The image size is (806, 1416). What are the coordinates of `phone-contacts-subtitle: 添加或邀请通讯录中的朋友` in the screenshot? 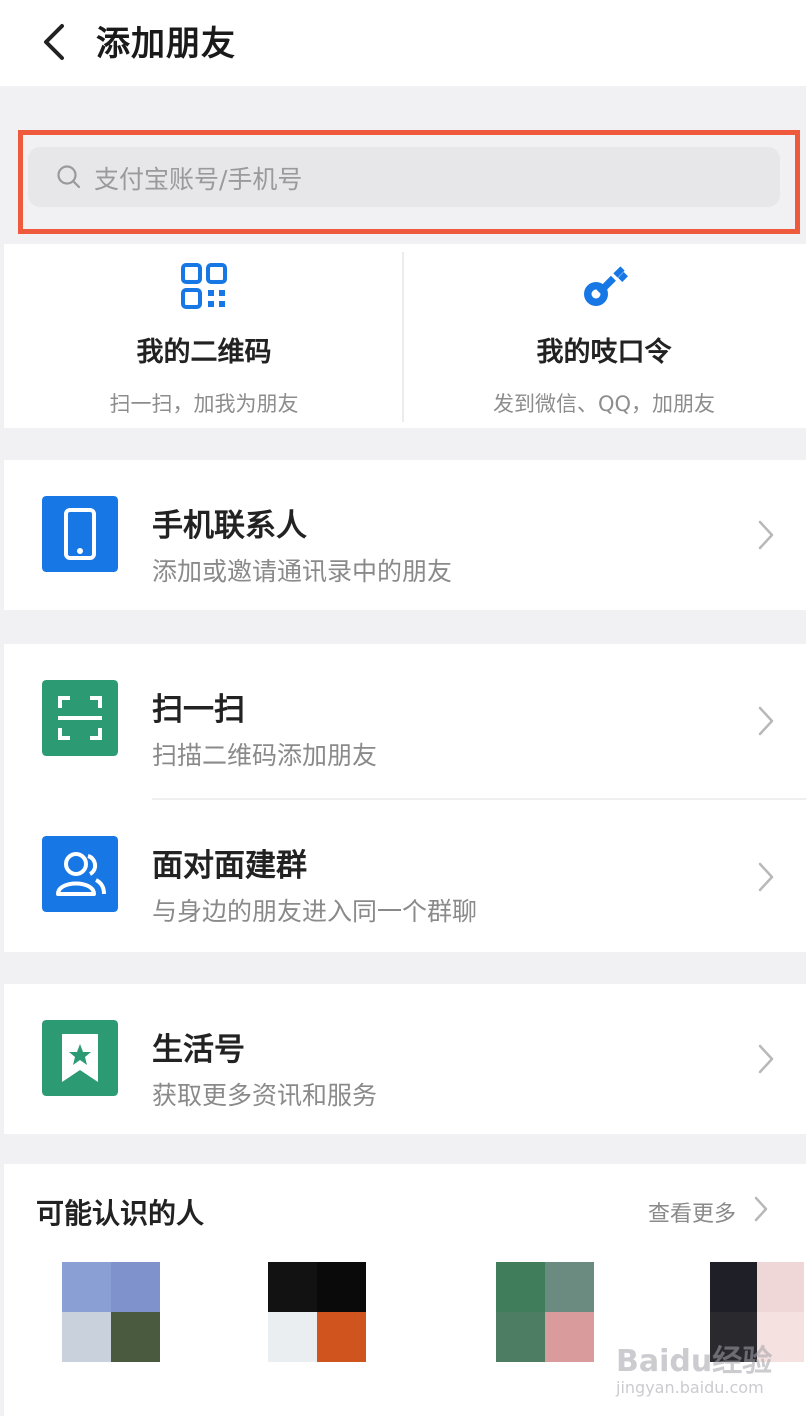 It's located at (302, 571).